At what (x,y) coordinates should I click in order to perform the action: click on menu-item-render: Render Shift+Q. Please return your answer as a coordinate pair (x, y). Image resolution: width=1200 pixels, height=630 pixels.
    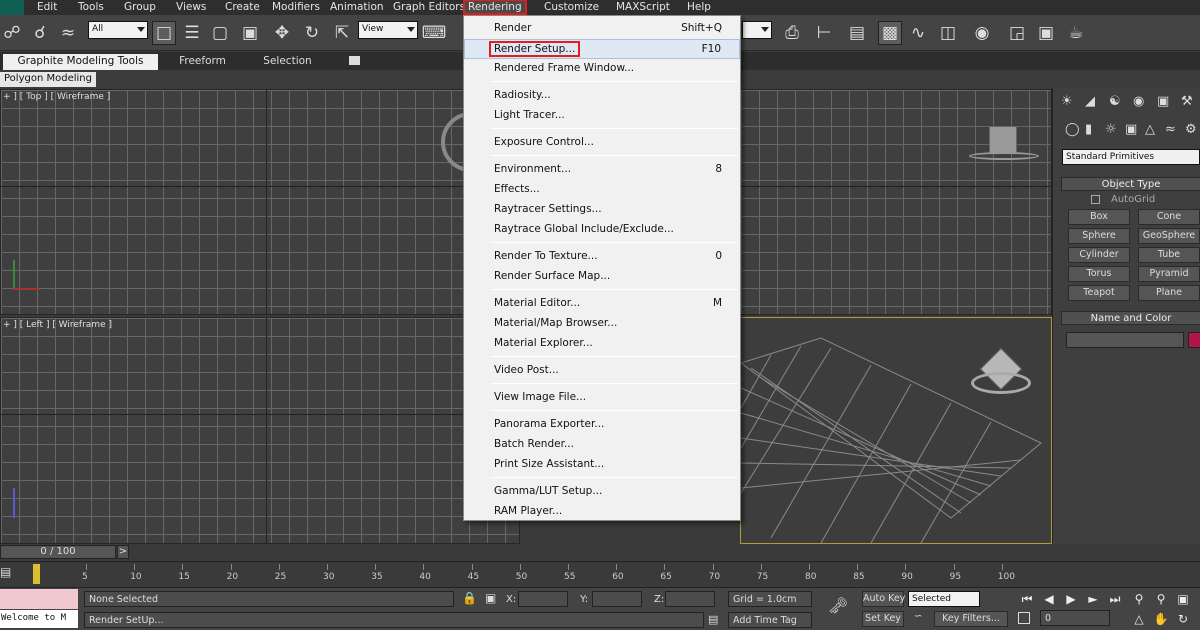
    Looking at the image, I should click on (602, 29).